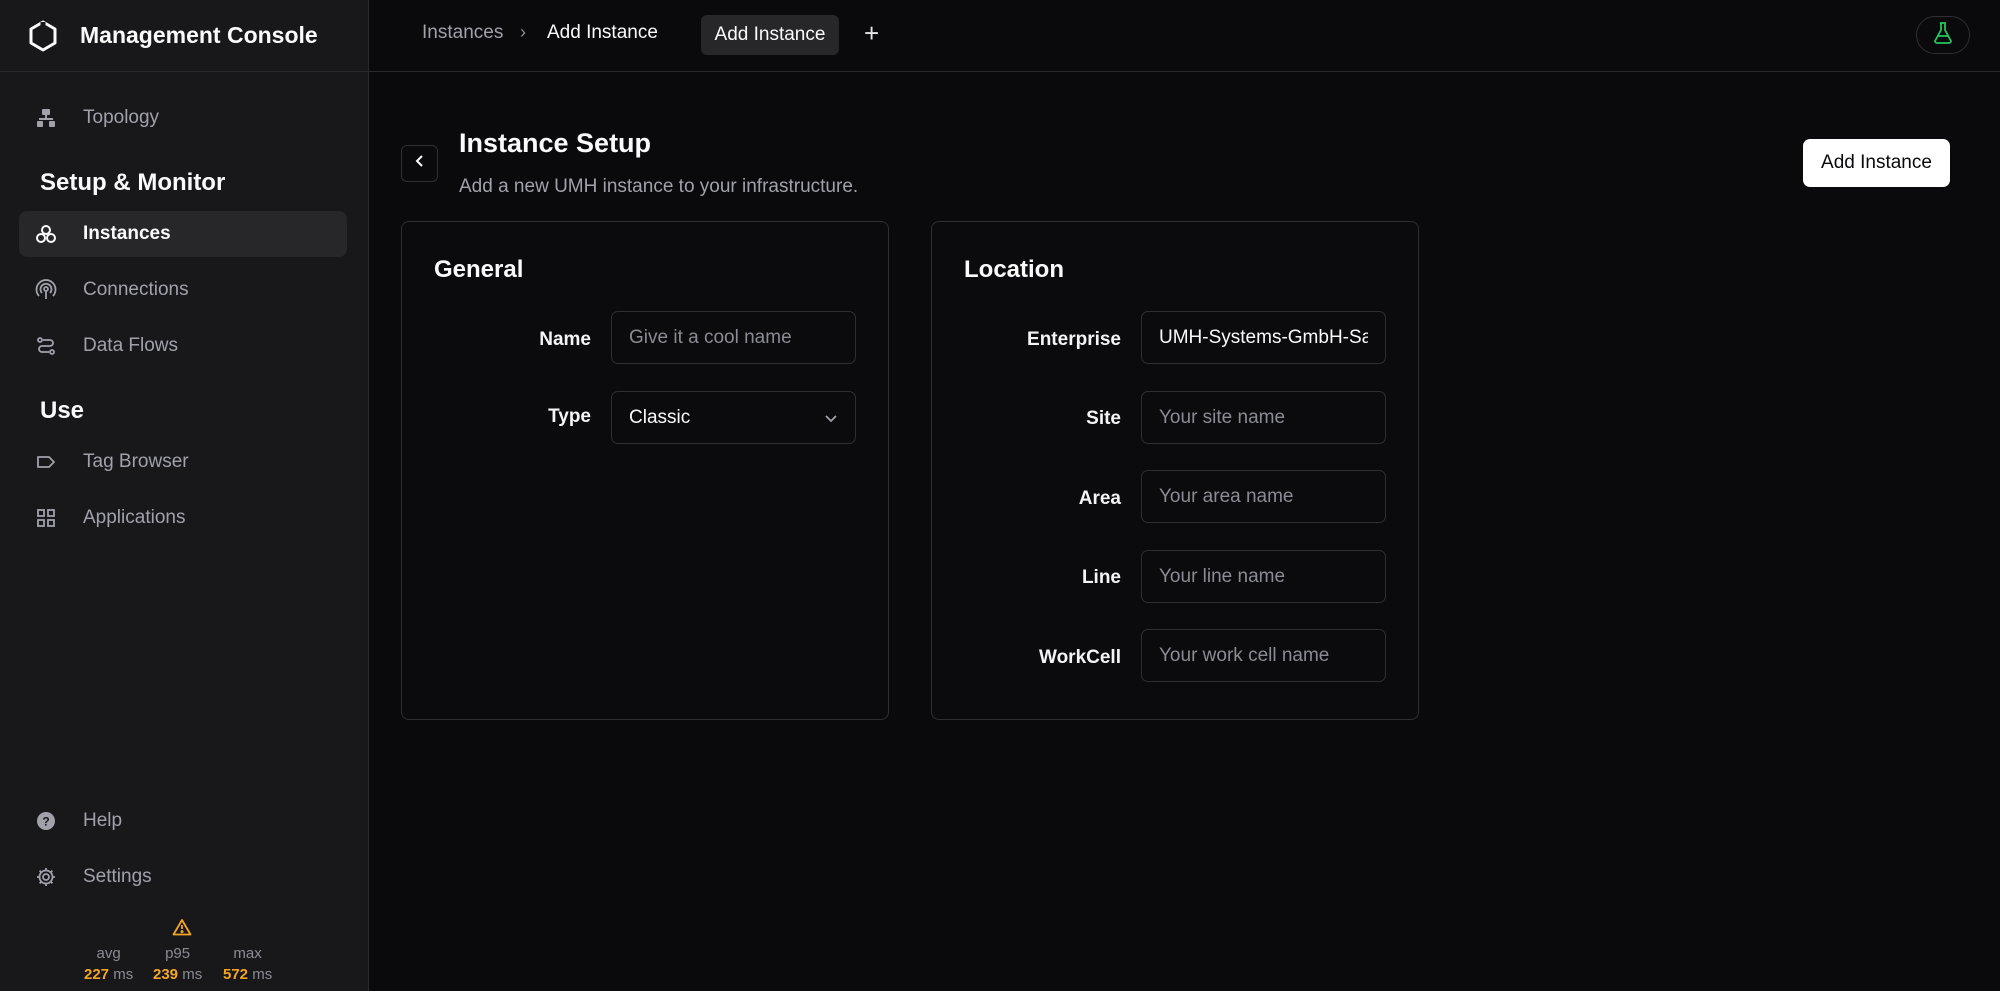  Describe the element at coordinates (555, 143) in the screenshot. I see `page-title: Instance Setup` at that location.